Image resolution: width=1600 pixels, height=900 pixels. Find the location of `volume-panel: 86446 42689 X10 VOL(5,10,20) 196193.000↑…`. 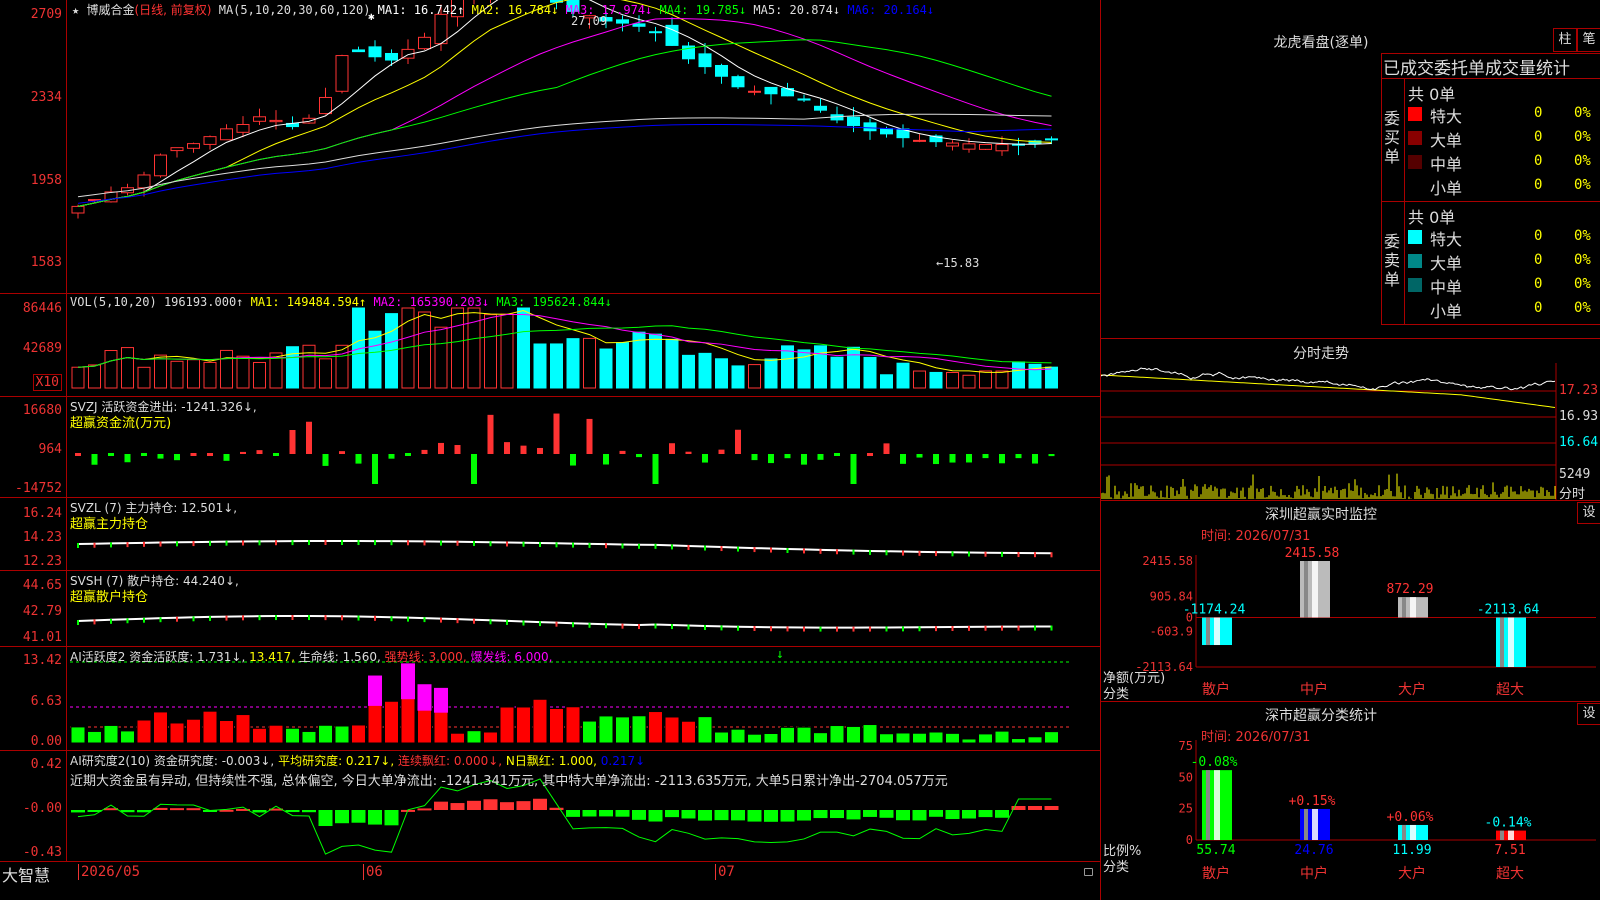

volume-panel: 86446 42689 X10 VOL(5,10,20) 196193.000↑… is located at coordinates (550, 345).